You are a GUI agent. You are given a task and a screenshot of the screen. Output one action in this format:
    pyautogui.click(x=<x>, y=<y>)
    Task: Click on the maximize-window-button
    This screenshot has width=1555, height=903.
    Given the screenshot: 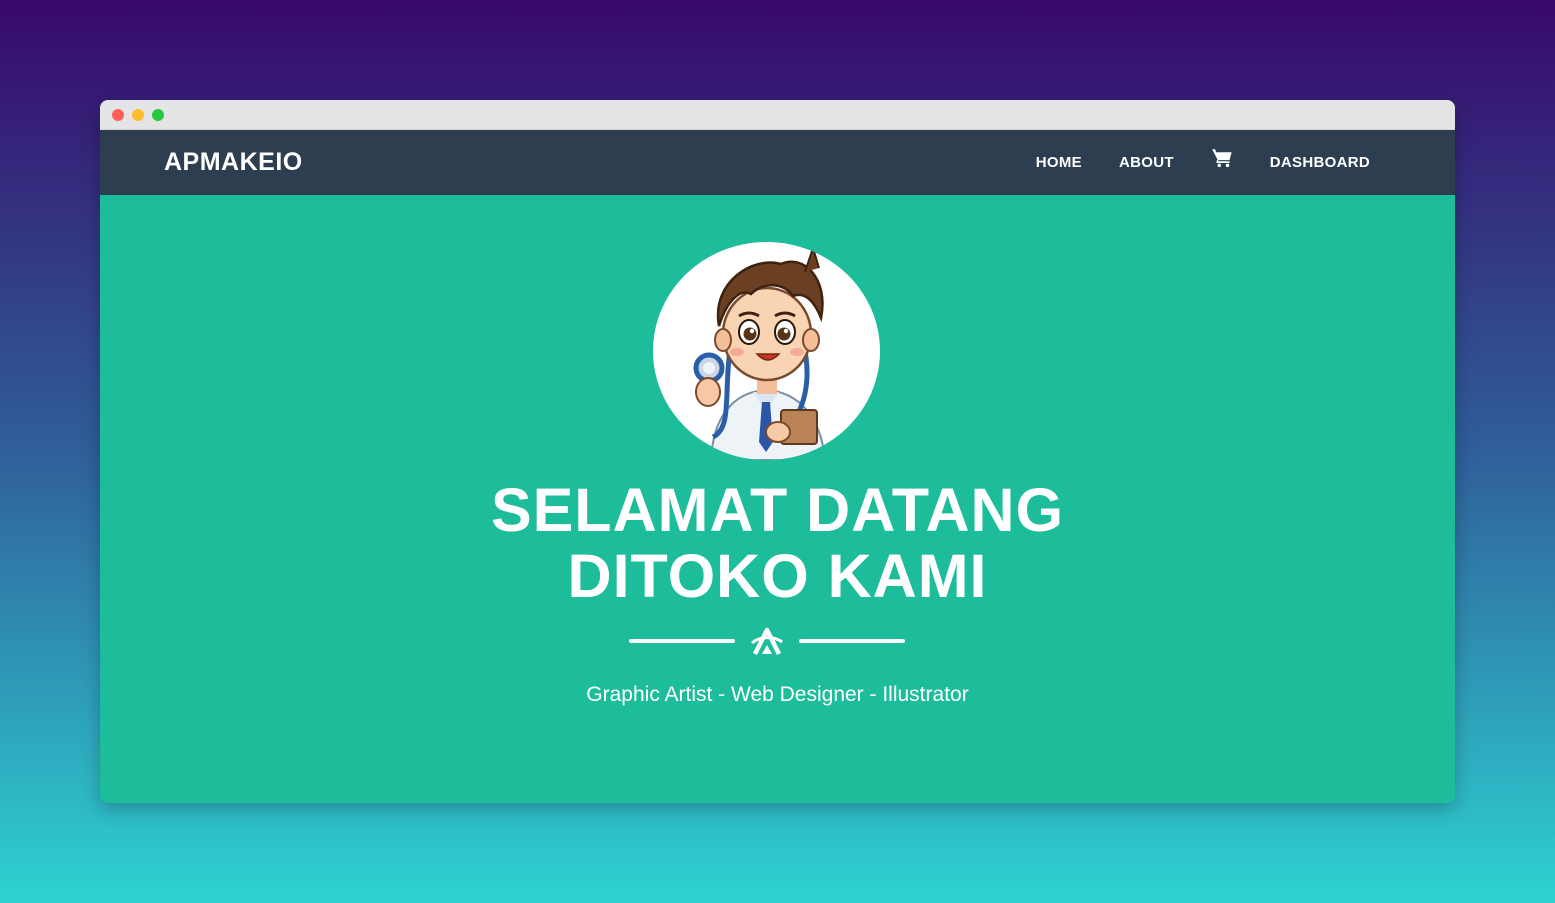 What is the action you would take?
    pyautogui.click(x=158, y=115)
    